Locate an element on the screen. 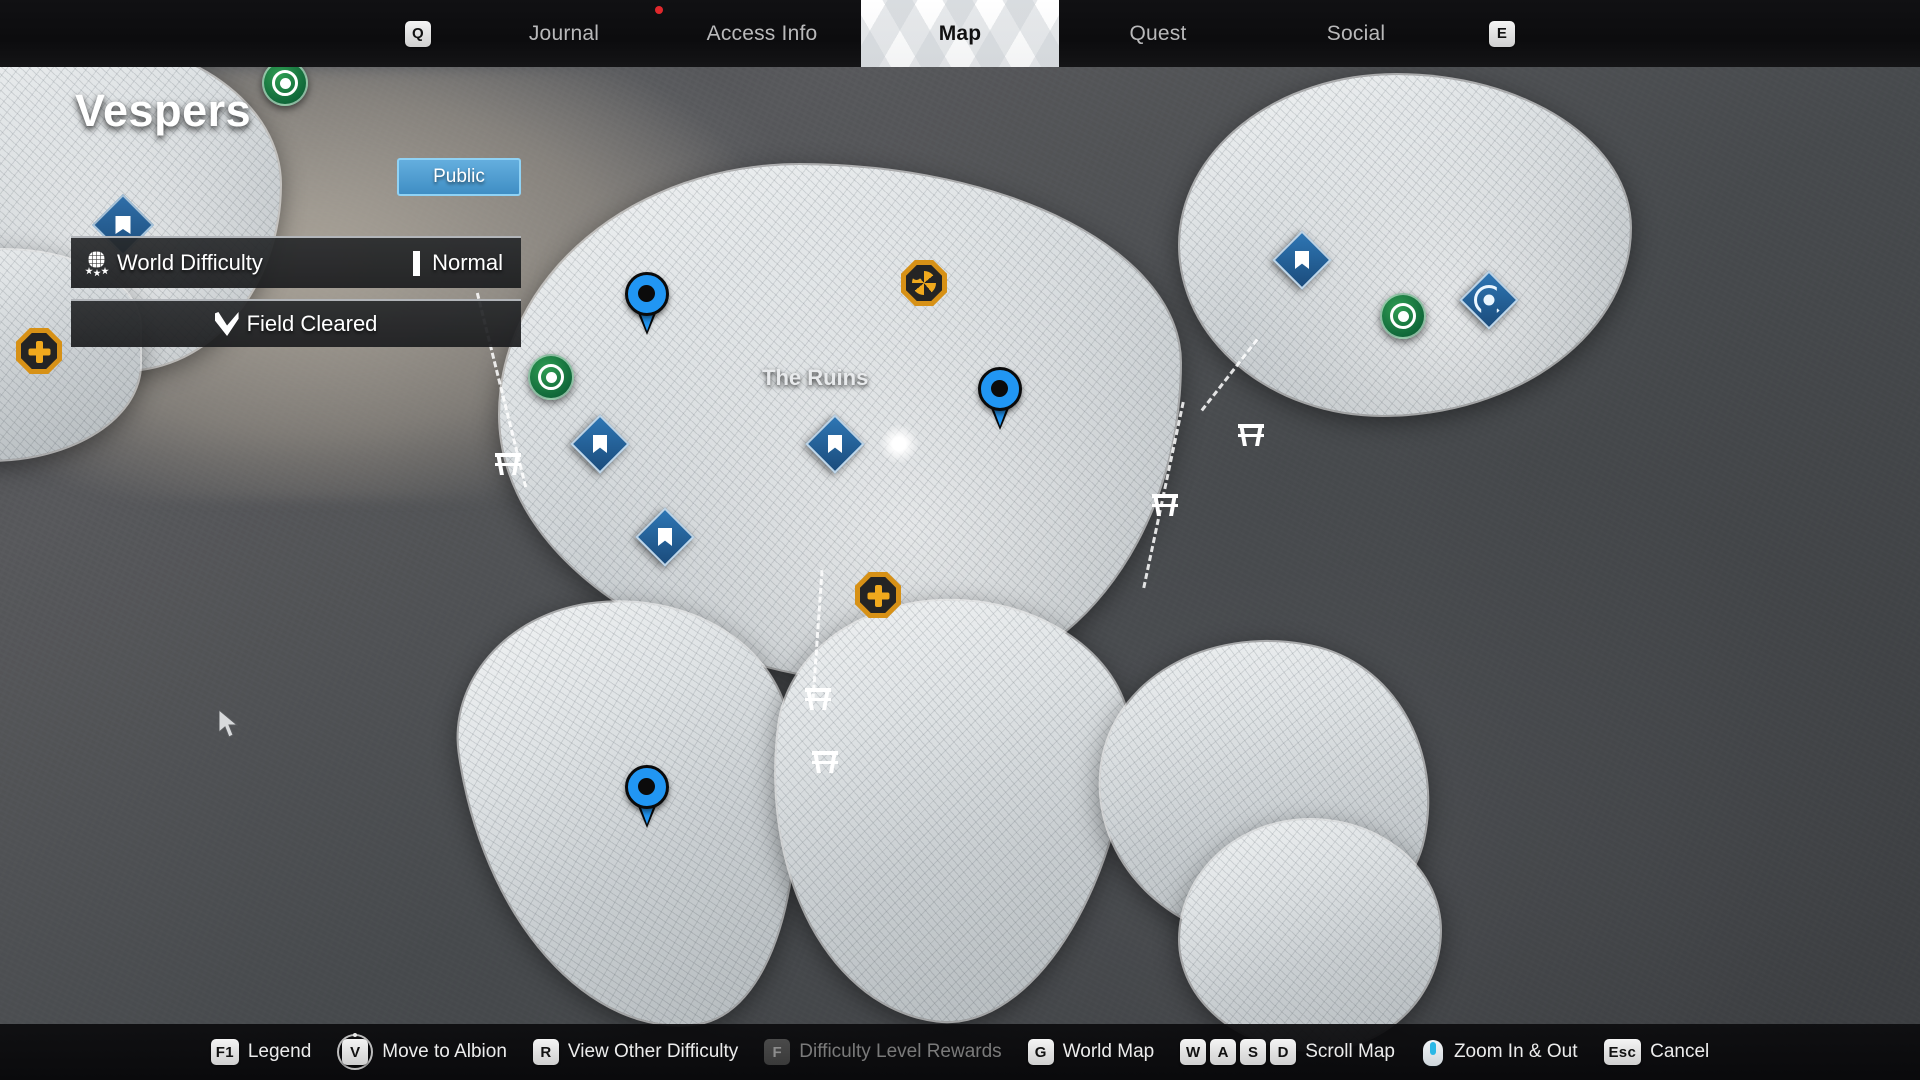  top-navigation-bar: Q Journal Access Info Map Quest Social E is located at coordinates (960, 33).